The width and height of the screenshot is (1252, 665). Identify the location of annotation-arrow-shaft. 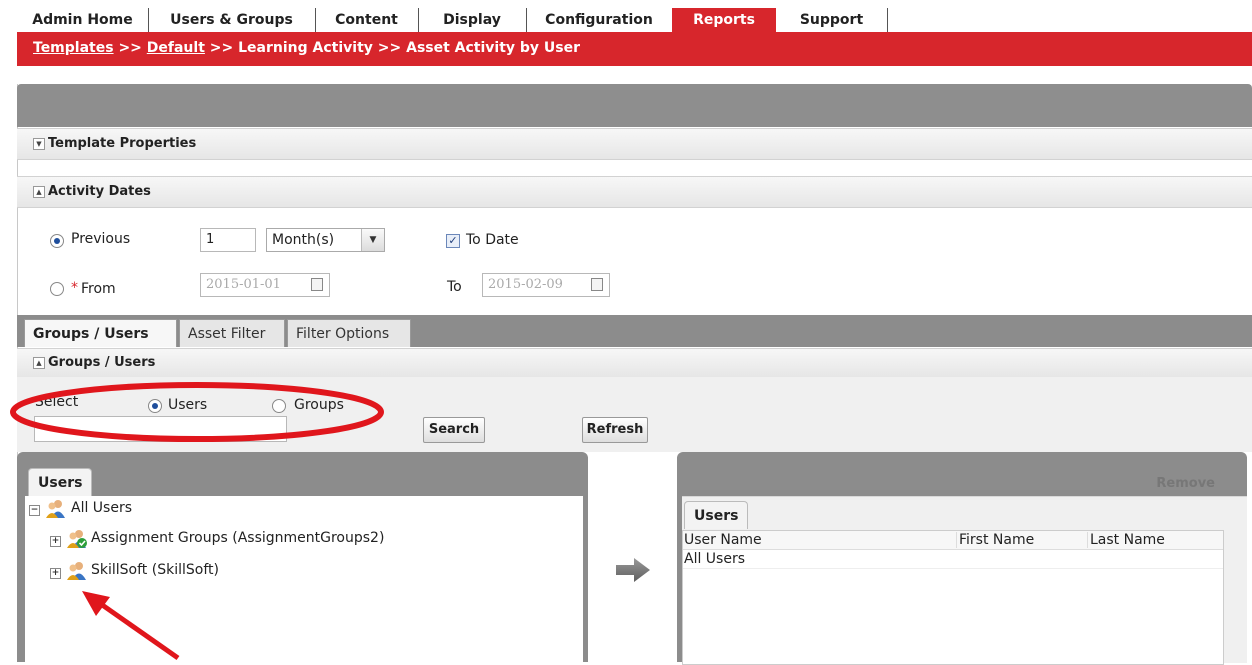
(138, 630).